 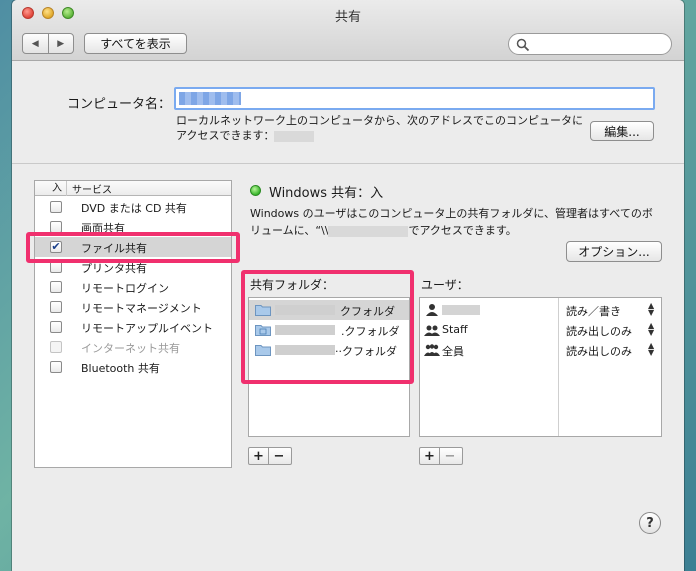 I want to click on service-row: リモートマネージメント, so click(x=133, y=307).